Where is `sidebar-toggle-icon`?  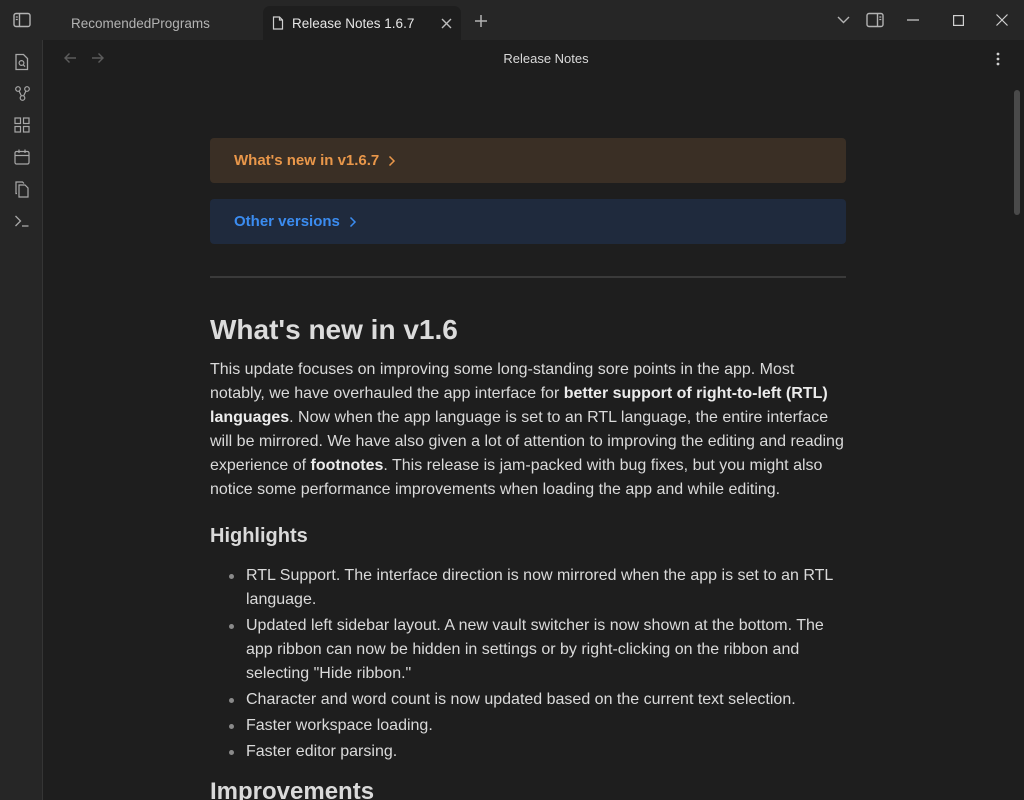 sidebar-toggle-icon is located at coordinates (22, 20).